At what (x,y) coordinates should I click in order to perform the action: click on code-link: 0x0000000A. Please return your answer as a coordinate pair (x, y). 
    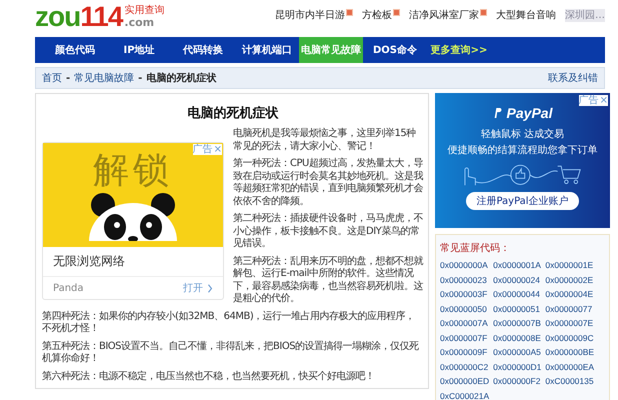
    Looking at the image, I should click on (465, 265).